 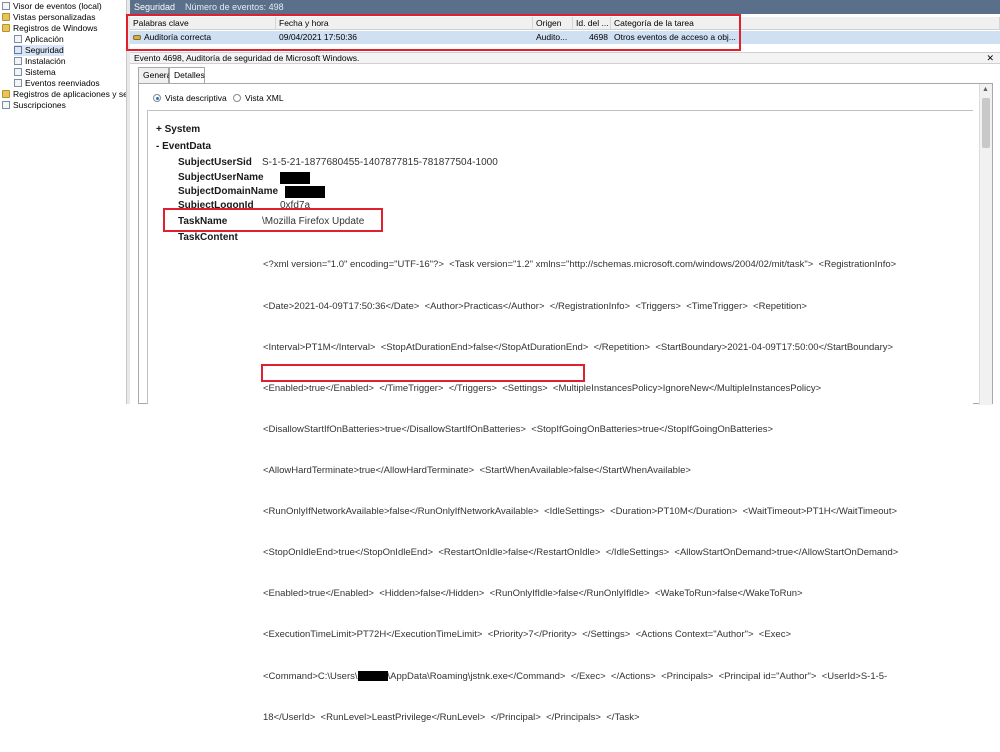 I want to click on tree-item-label: Vistas personalizadas, so click(x=54, y=17).